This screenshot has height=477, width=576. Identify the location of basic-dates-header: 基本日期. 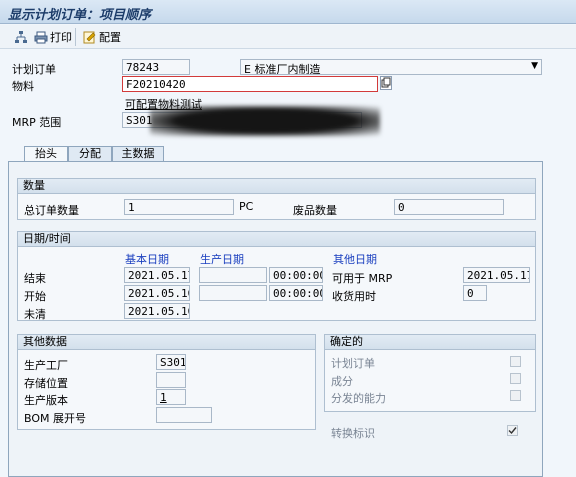
(147, 259).